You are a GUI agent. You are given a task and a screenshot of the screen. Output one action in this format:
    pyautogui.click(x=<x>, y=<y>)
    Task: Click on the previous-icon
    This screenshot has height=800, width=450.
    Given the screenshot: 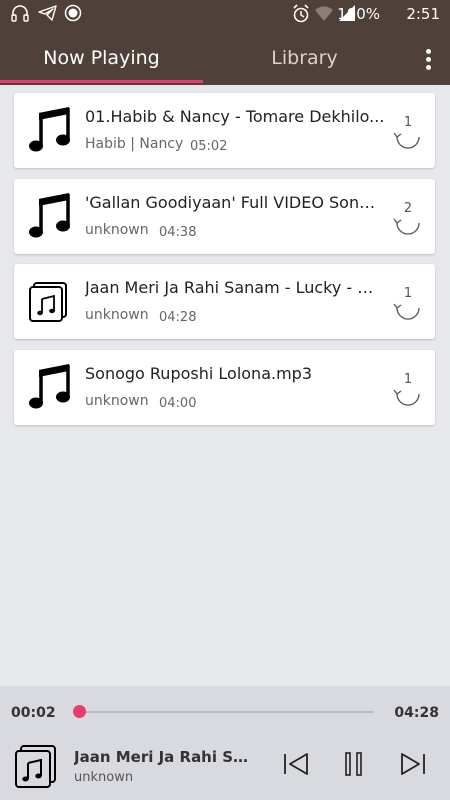 What is the action you would take?
    pyautogui.click(x=296, y=764)
    